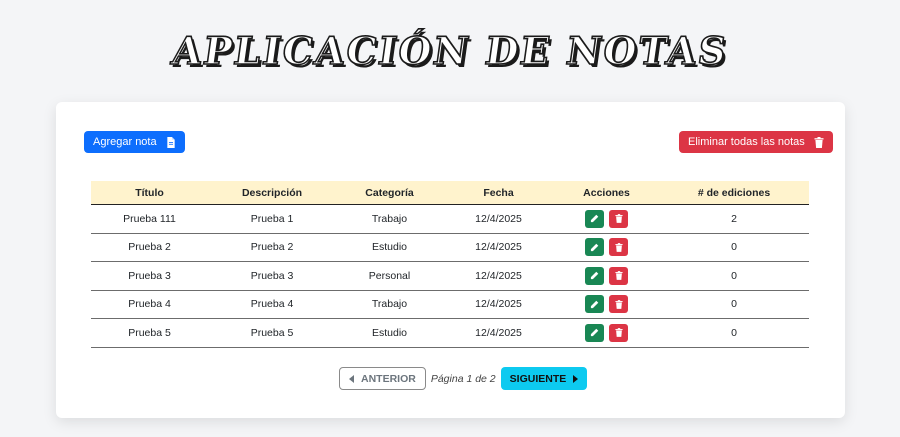  I want to click on table-row: Prueba 4 Prueba 4 Trabajo 12/4/2025 0, so click(450, 305).